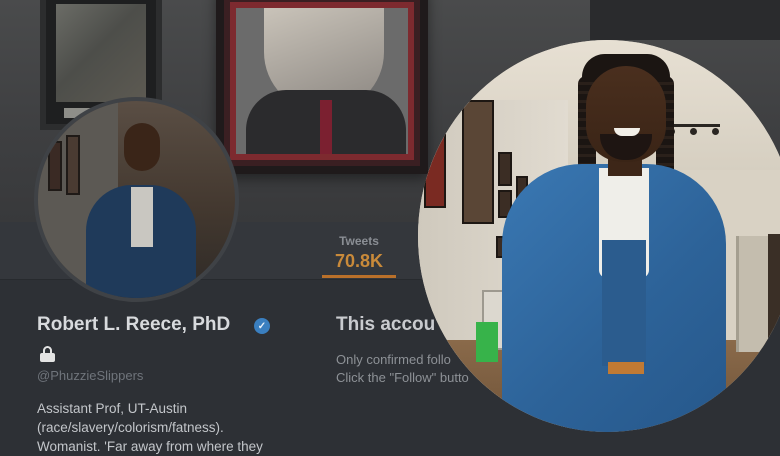 This screenshot has height=456, width=780. I want to click on verified-badge-icon: ✓, so click(262, 326).